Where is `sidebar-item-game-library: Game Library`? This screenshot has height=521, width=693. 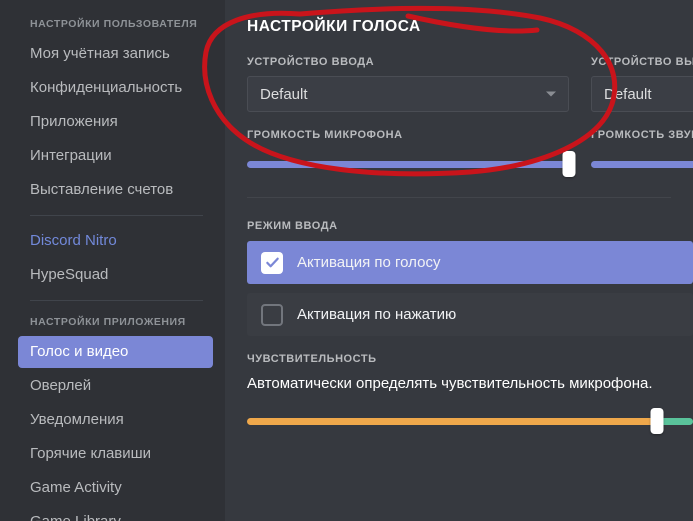
sidebar-item-game-library: Game Library is located at coordinates (115, 513).